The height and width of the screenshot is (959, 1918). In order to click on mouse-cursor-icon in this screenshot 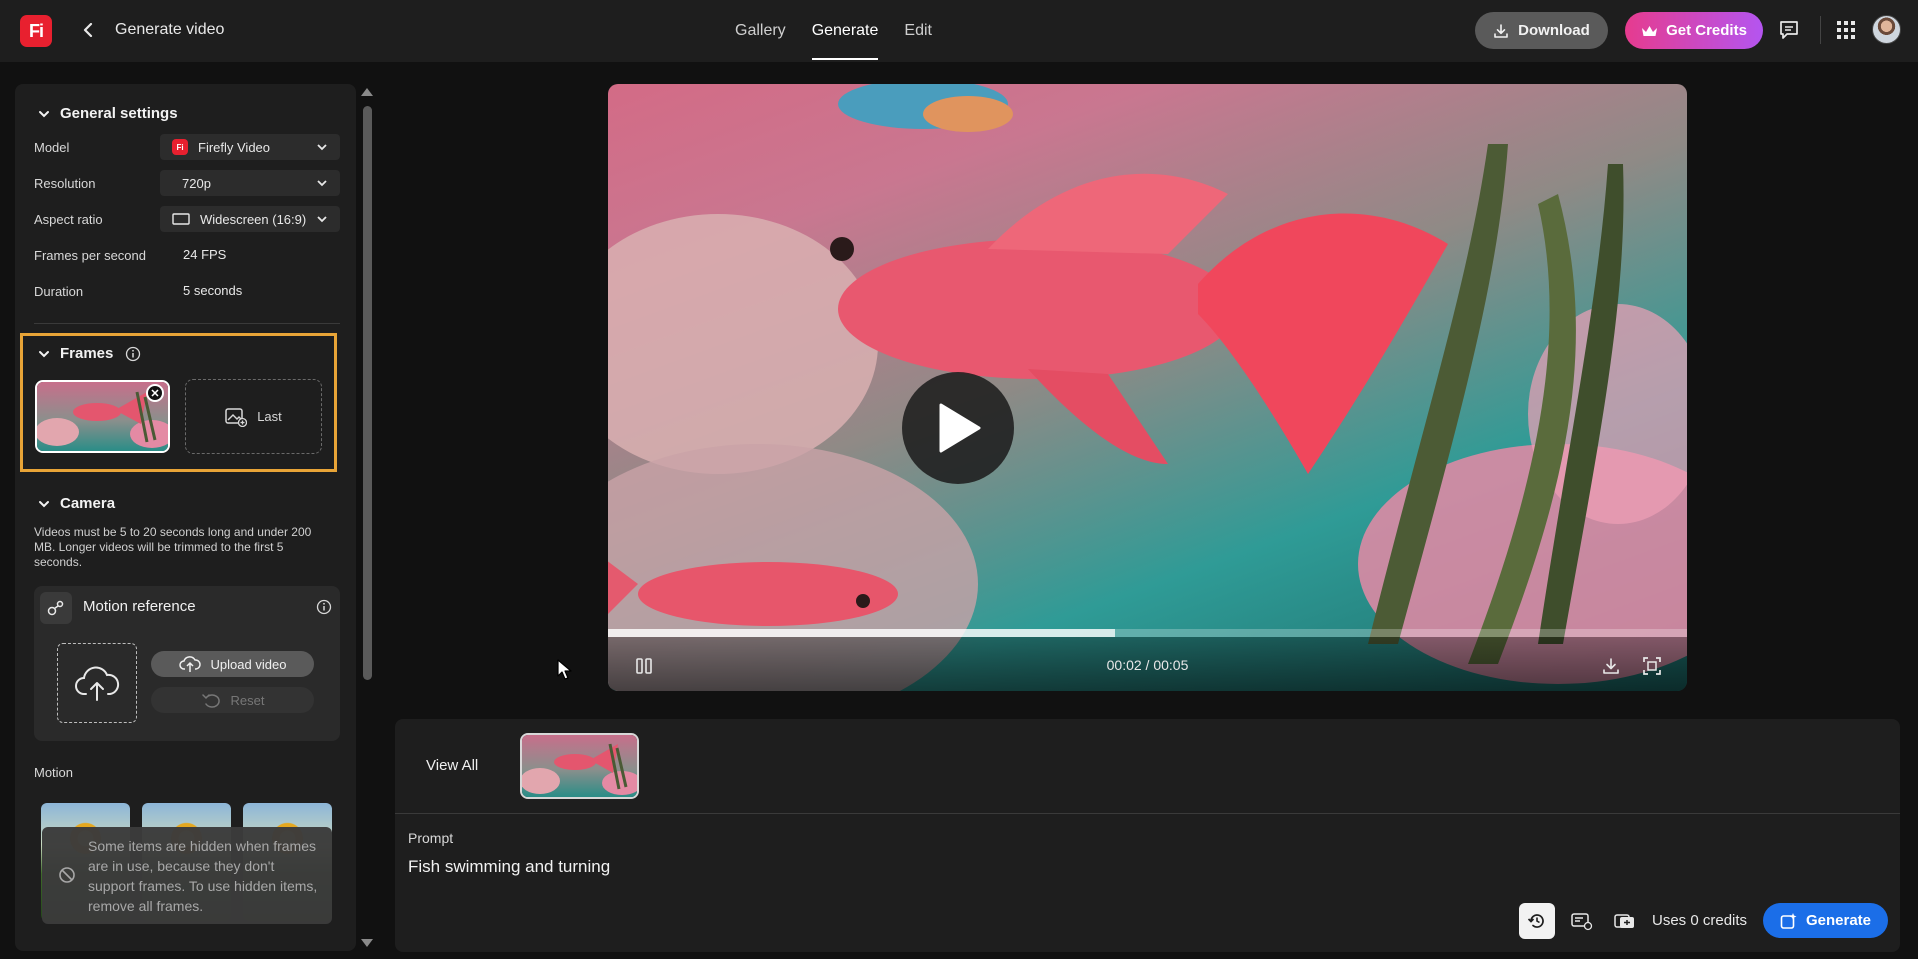, I will do `click(564, 669)`.